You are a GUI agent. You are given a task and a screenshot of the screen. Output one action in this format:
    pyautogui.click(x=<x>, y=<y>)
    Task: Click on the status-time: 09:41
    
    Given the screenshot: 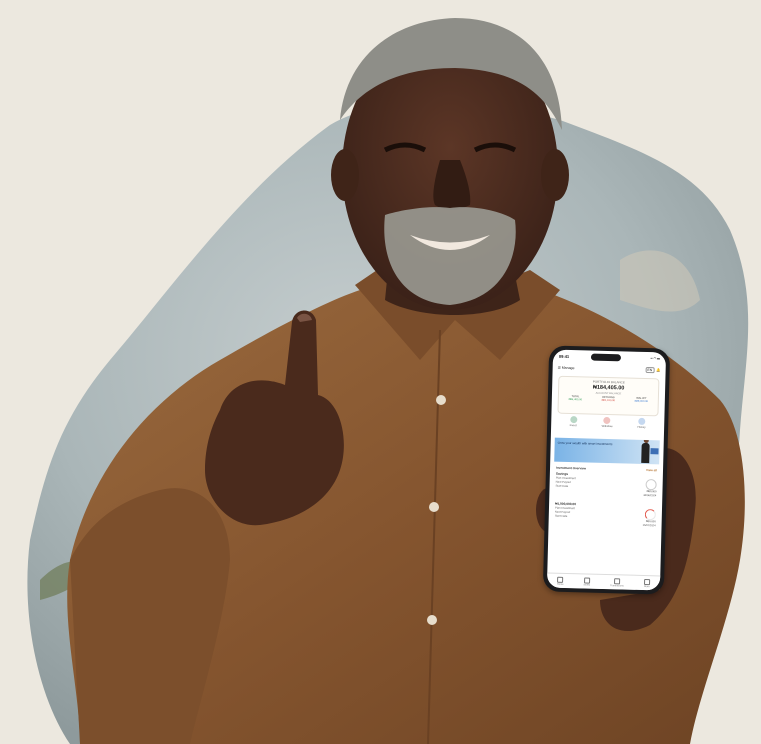 What is the action you would take?
    pyautogui.click(x=564, y=356)
    